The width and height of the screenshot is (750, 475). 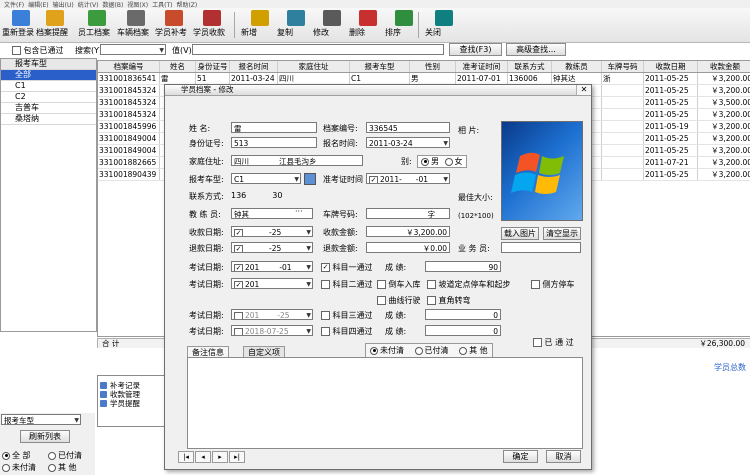 I want to click on grid-column-header: 报考车型, so click(x=380, y=66).